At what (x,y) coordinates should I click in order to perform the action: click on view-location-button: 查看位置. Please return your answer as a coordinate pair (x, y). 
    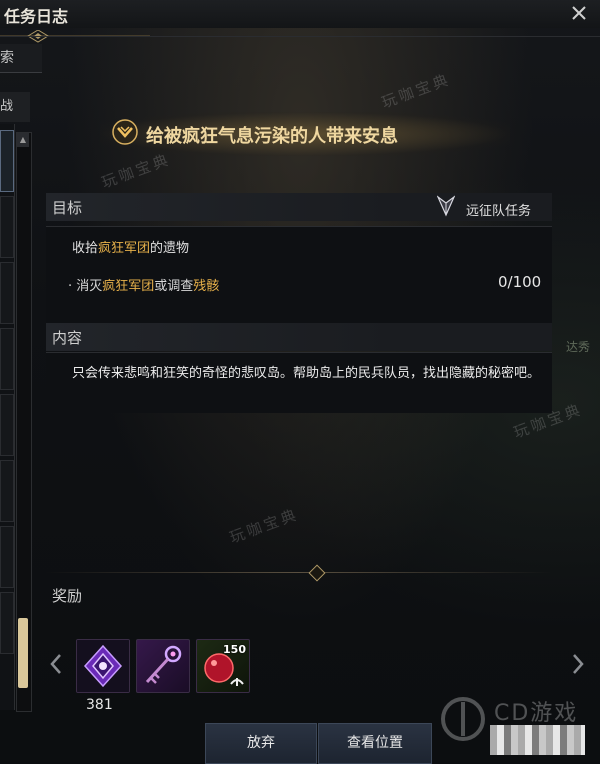
    Looking at the image, I should click on (375, 743).